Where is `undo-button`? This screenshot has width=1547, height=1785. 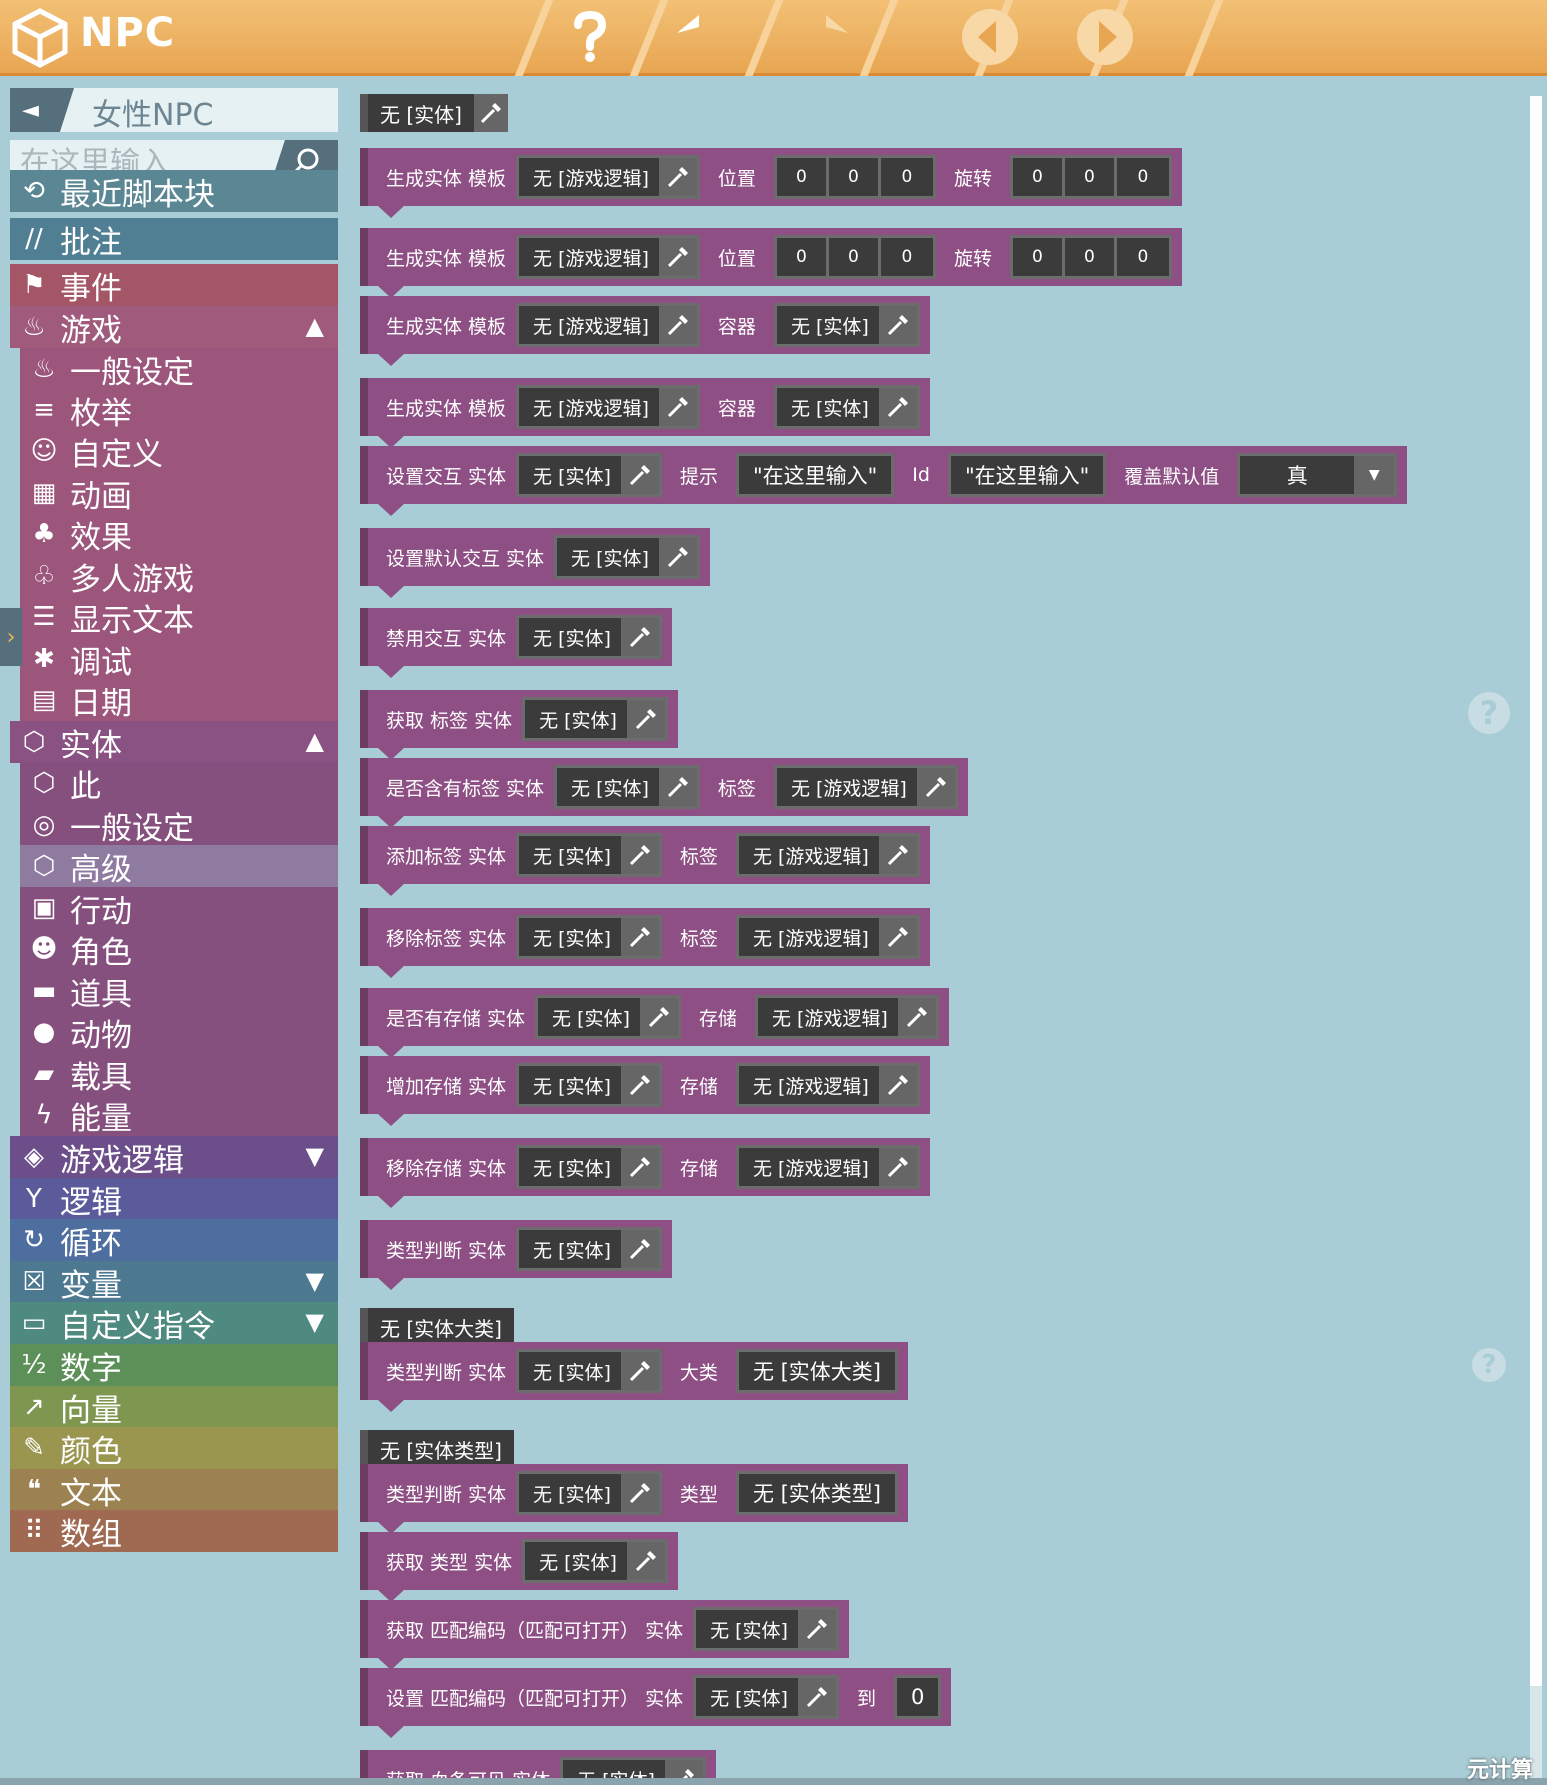 undo-button is located at coordinates (705, 37).